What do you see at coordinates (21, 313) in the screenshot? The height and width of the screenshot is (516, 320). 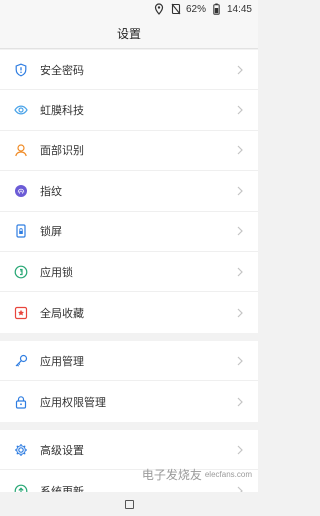 I see `star-icon` at bounding box center [21, 313].